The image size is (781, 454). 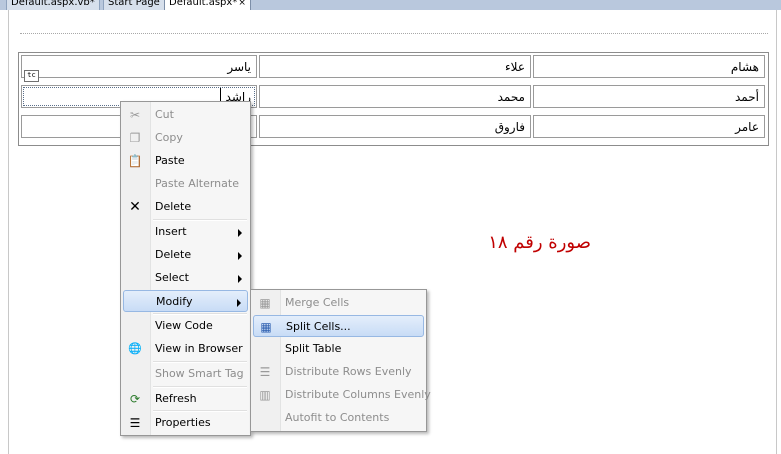 What do you see at coordinates (539, 242) in the screenshot?
I see `figure-caption: صورة رقم ١٨` at bounding box center [539, 242].